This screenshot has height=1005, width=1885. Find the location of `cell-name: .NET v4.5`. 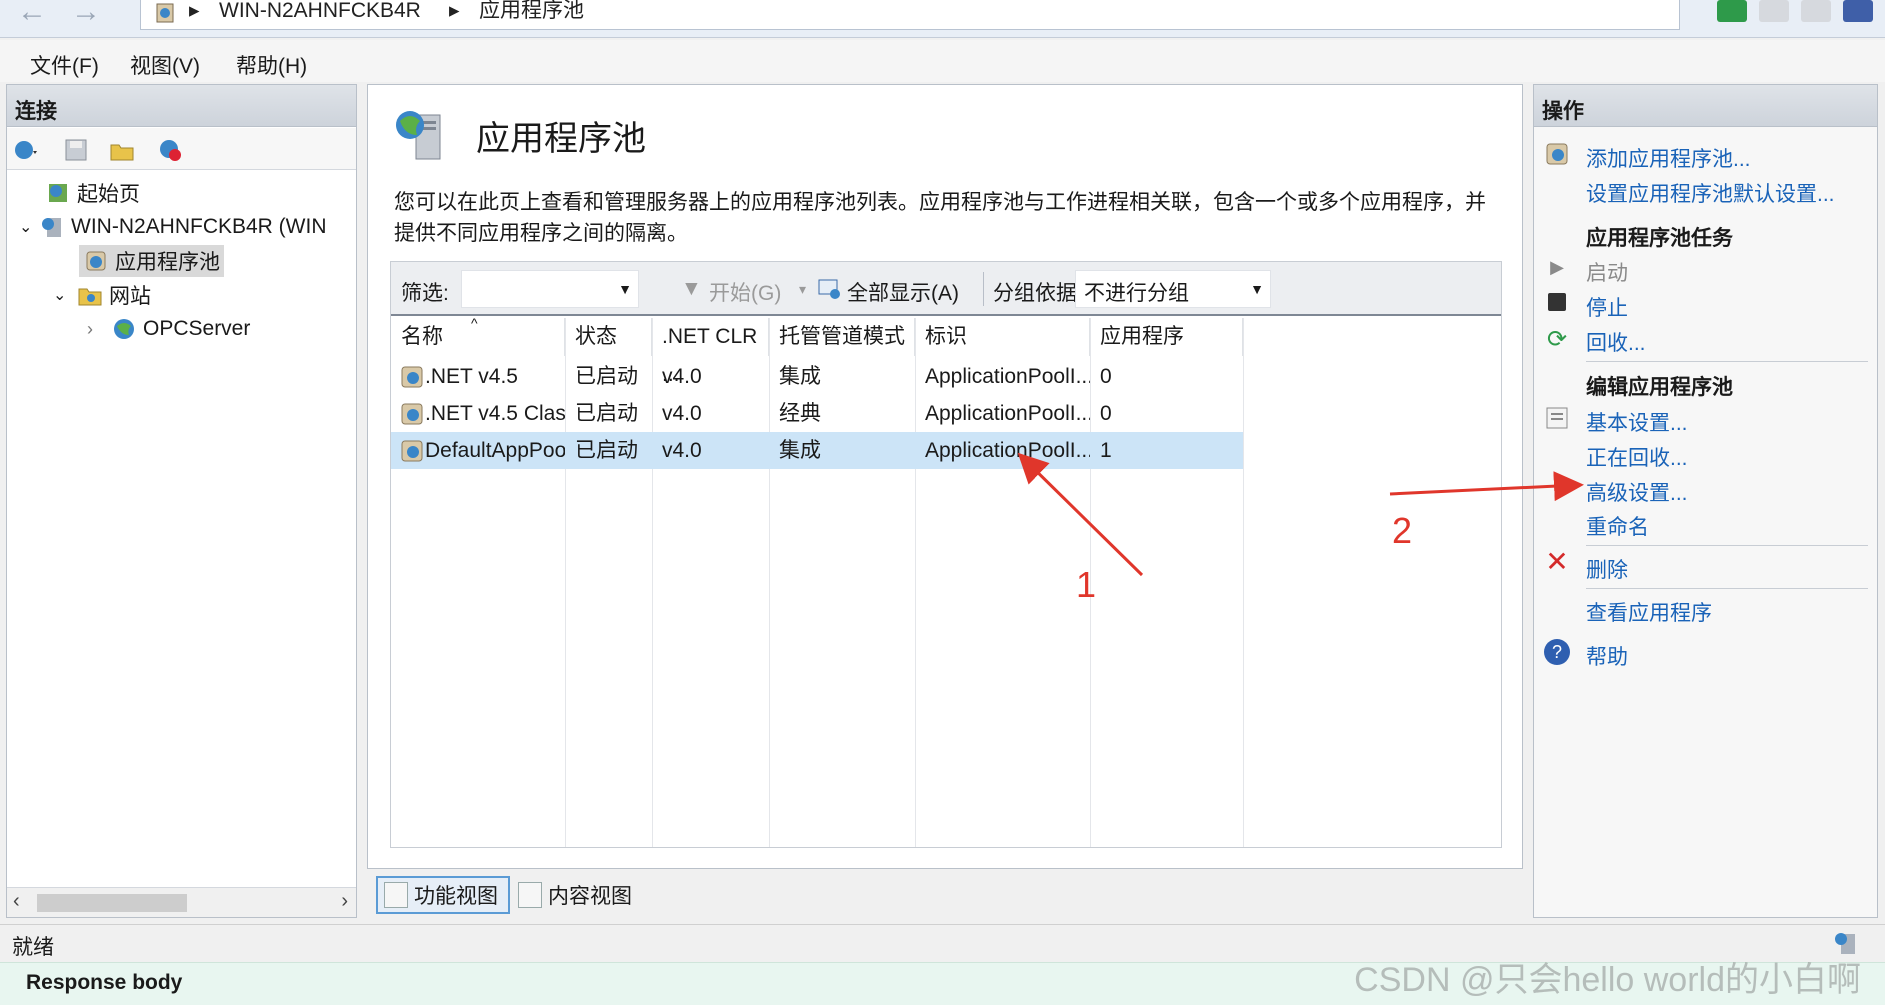

cell-name: .NET v4.5 is located at coordinates (471, 376).